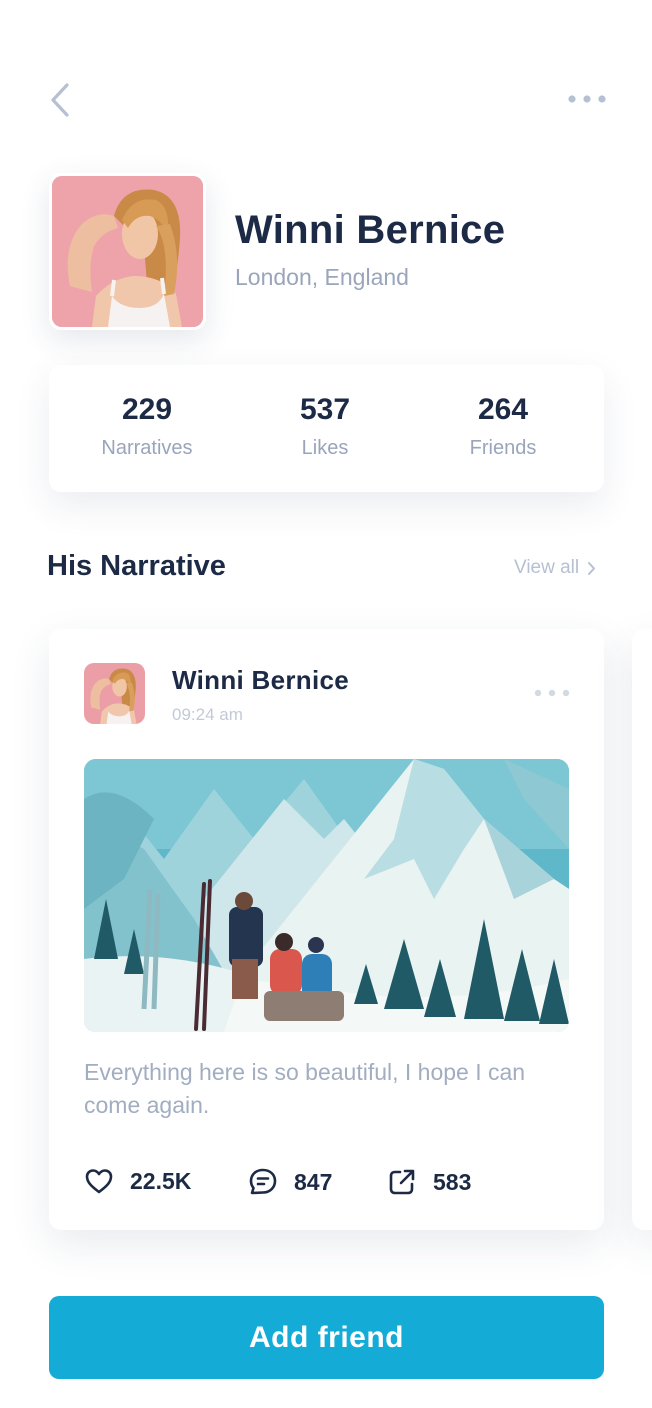 Image resolution: width=652 pixels, height=1408 pixels. I want to click on stat-value: 264, so click(503, 409).